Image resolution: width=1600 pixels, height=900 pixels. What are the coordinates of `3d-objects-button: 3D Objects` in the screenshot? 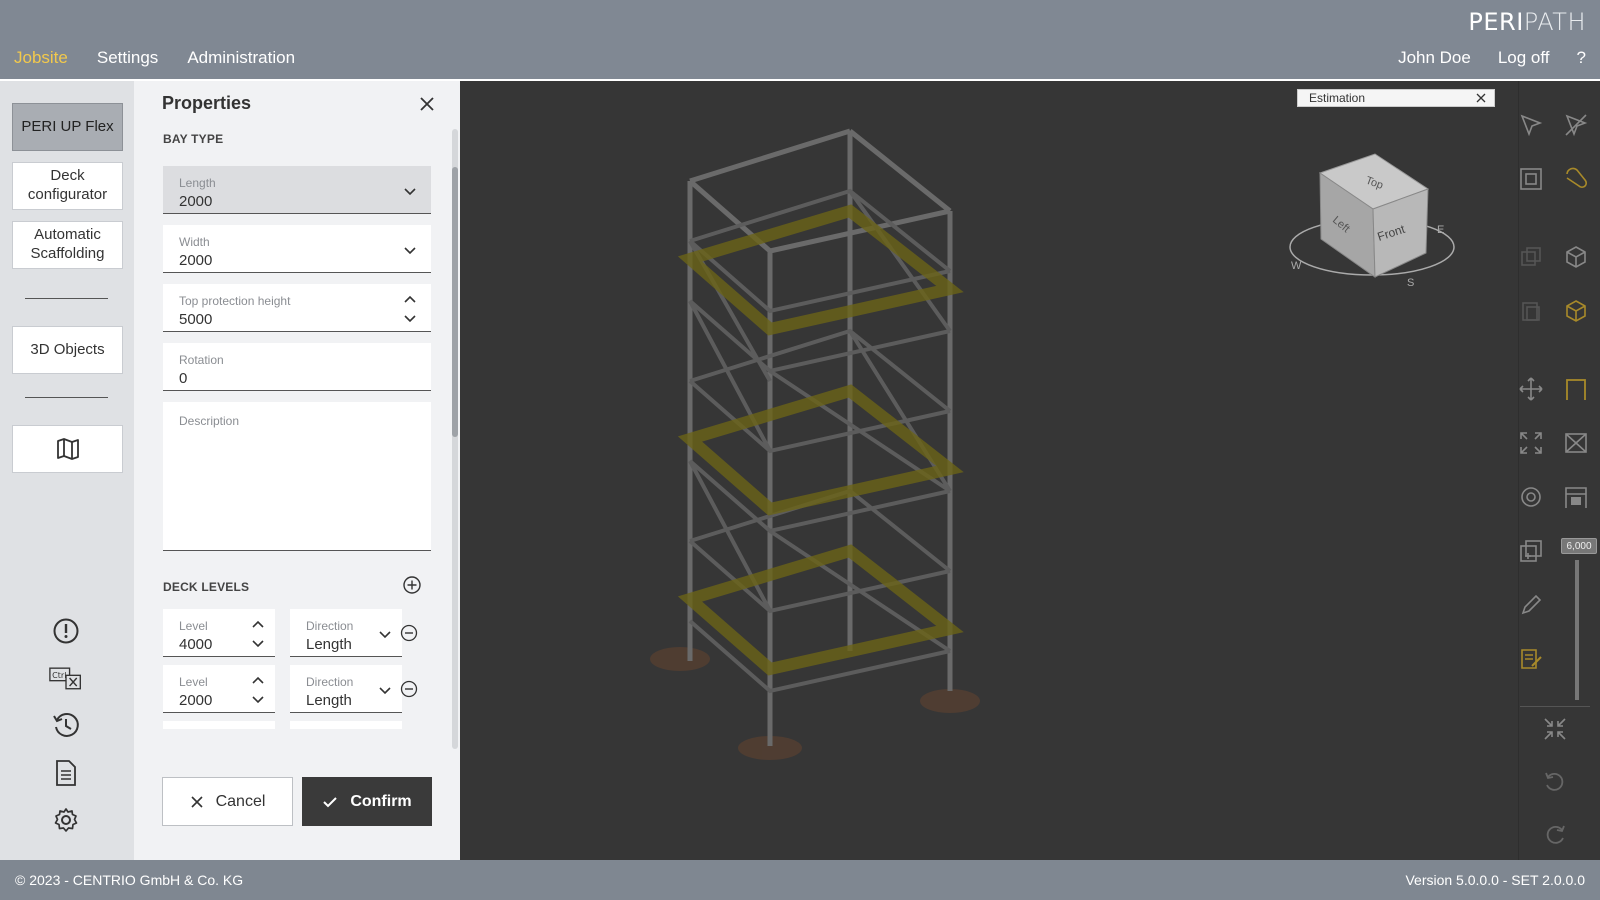 It's located at (67, 350).